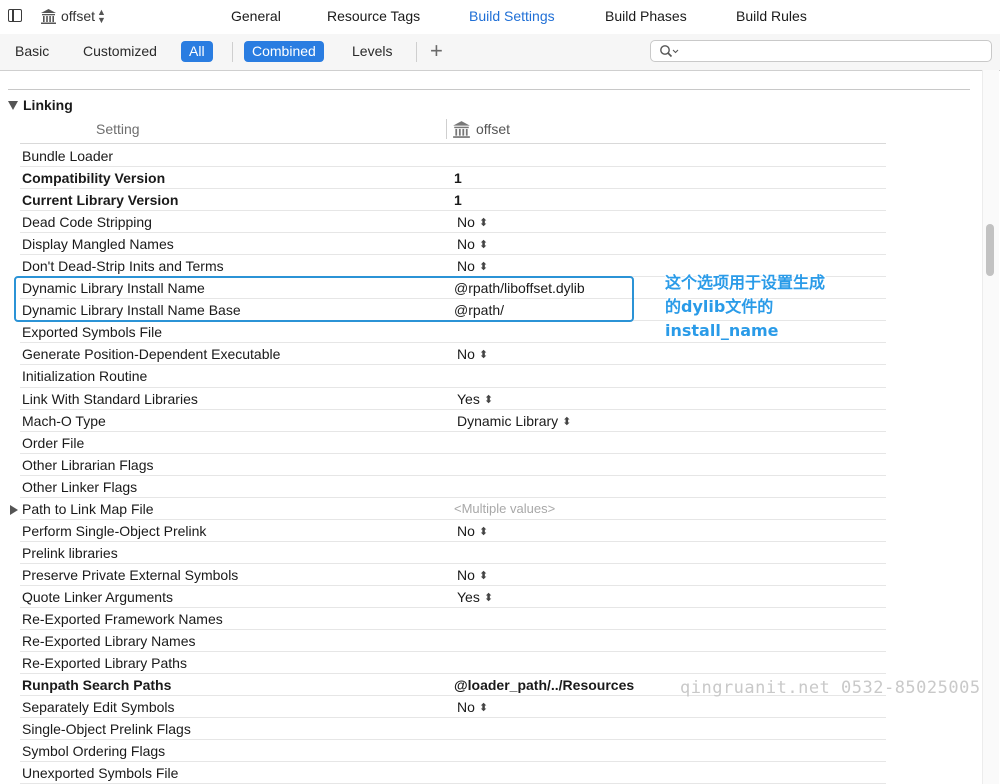 The height and width of the screenshot is (784, 1000). Describe the element at coordinates (500, 575) in the screenshot. I see `setting-row: Preserve Private External Symbols No ⬍` at that location.